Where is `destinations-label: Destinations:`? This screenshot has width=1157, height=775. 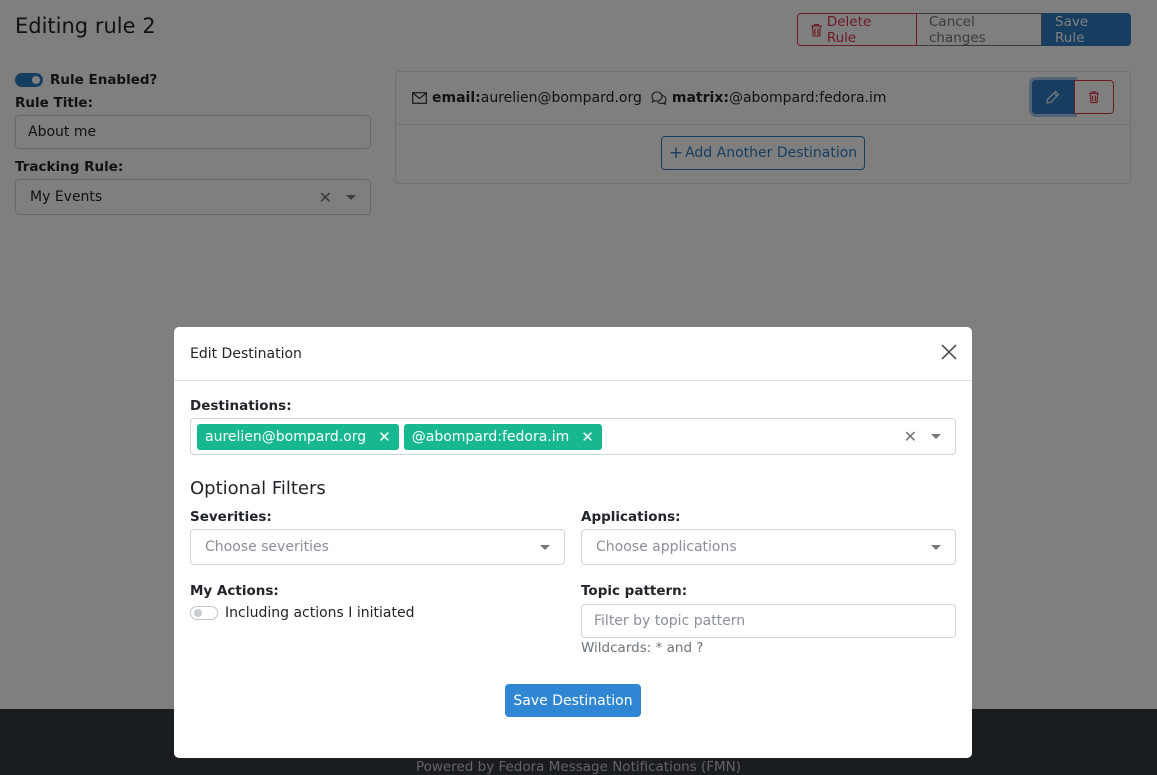 destinations-label: Destinations: is located at coordinates (241, 406).